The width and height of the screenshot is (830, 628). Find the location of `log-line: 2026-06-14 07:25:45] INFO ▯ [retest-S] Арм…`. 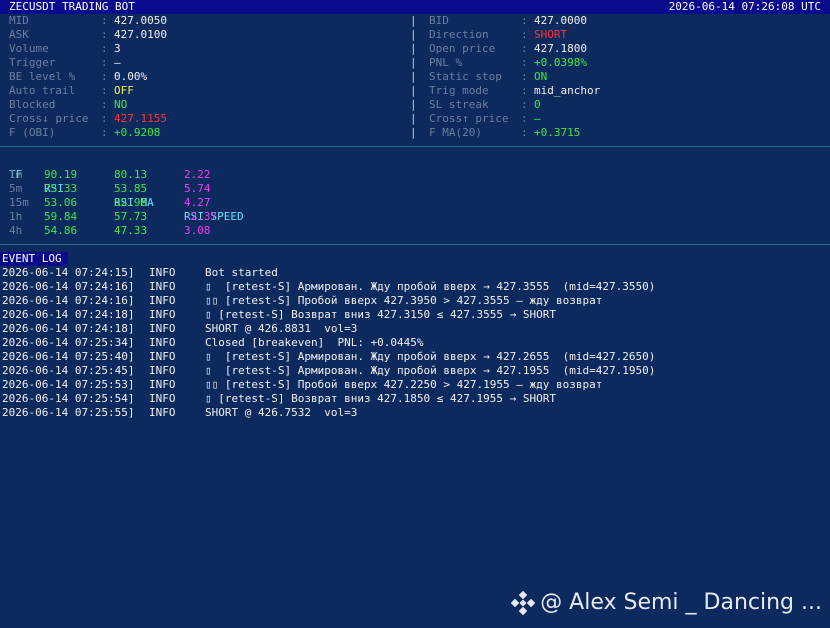

log-line: 2026-06-14 07:25:45] INFO ▯ [retest-S] Арм… is located at coordinates (412, 371).